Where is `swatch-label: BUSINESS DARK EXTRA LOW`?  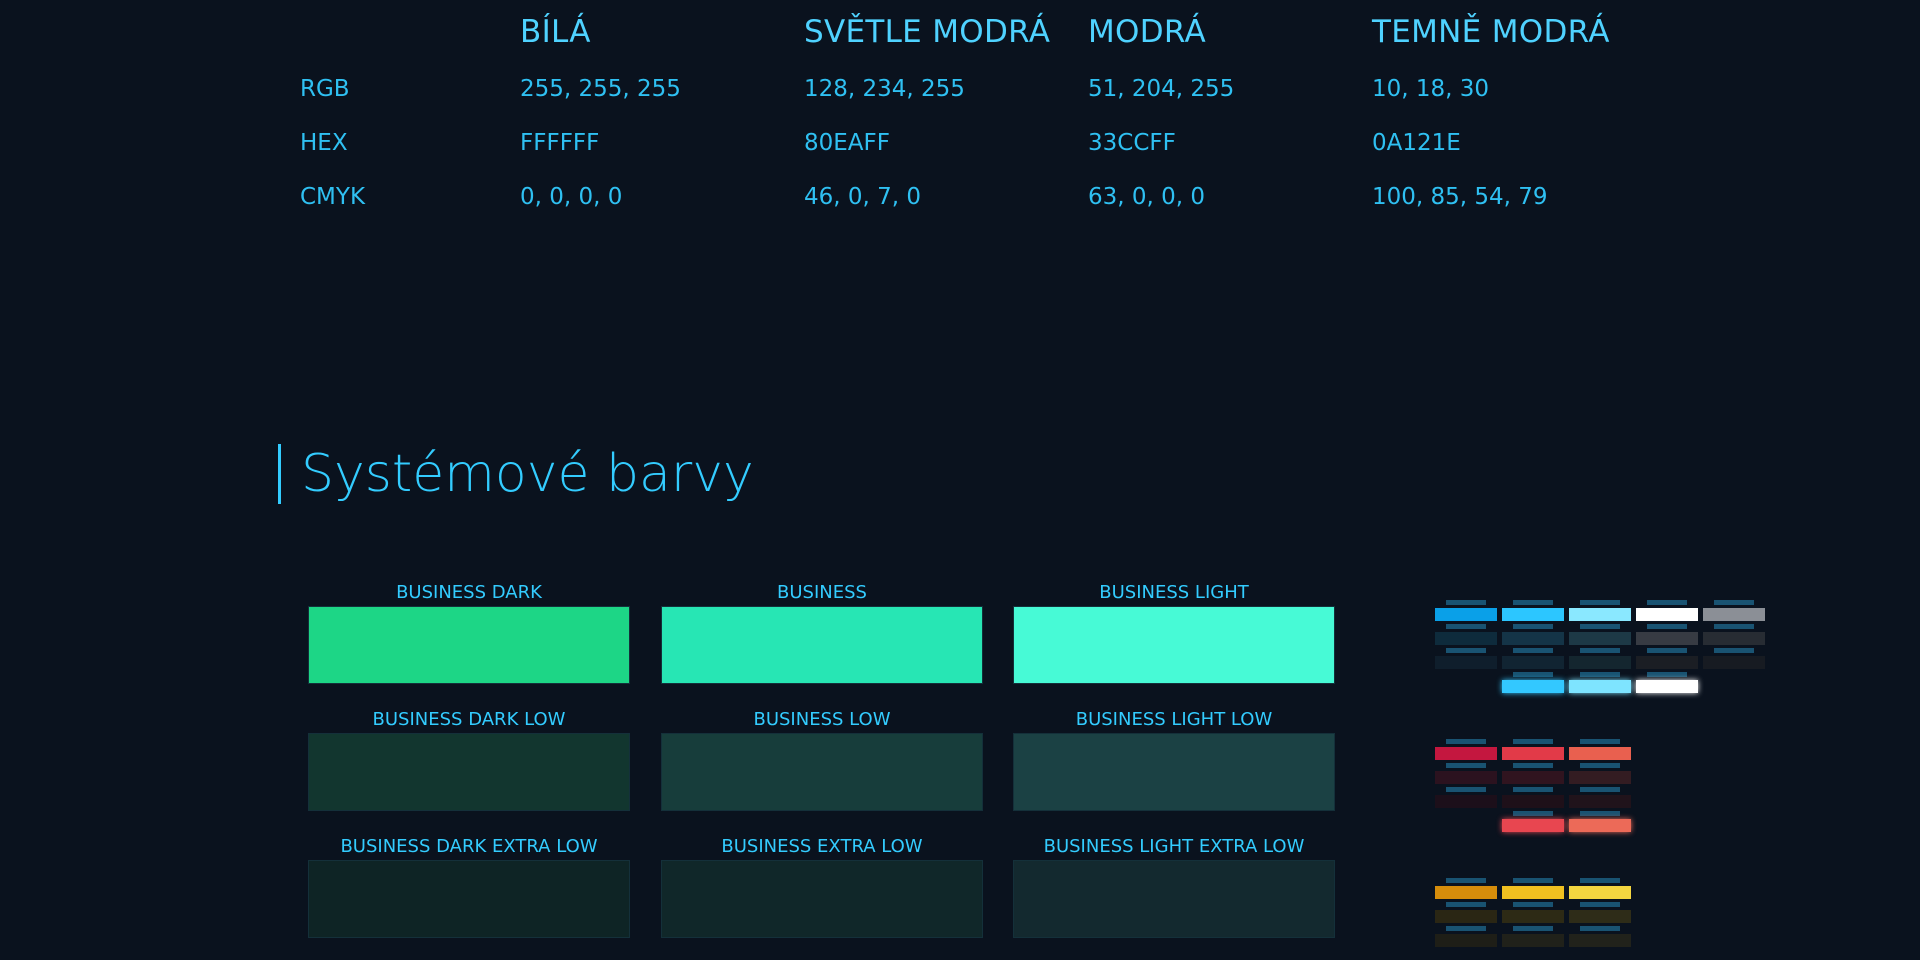
swatch-label: BUSINESS DARK EXTRA LOW is located at coordinates (469, 846).